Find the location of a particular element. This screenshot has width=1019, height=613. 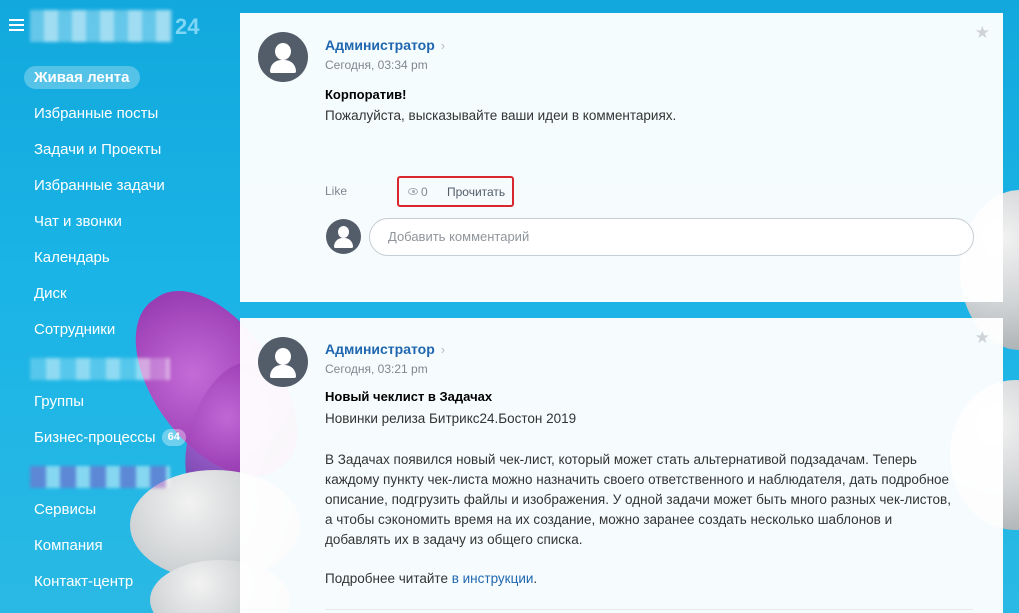

post-title: Новый чеклист в Задачах is located at coordinates (409, 396).